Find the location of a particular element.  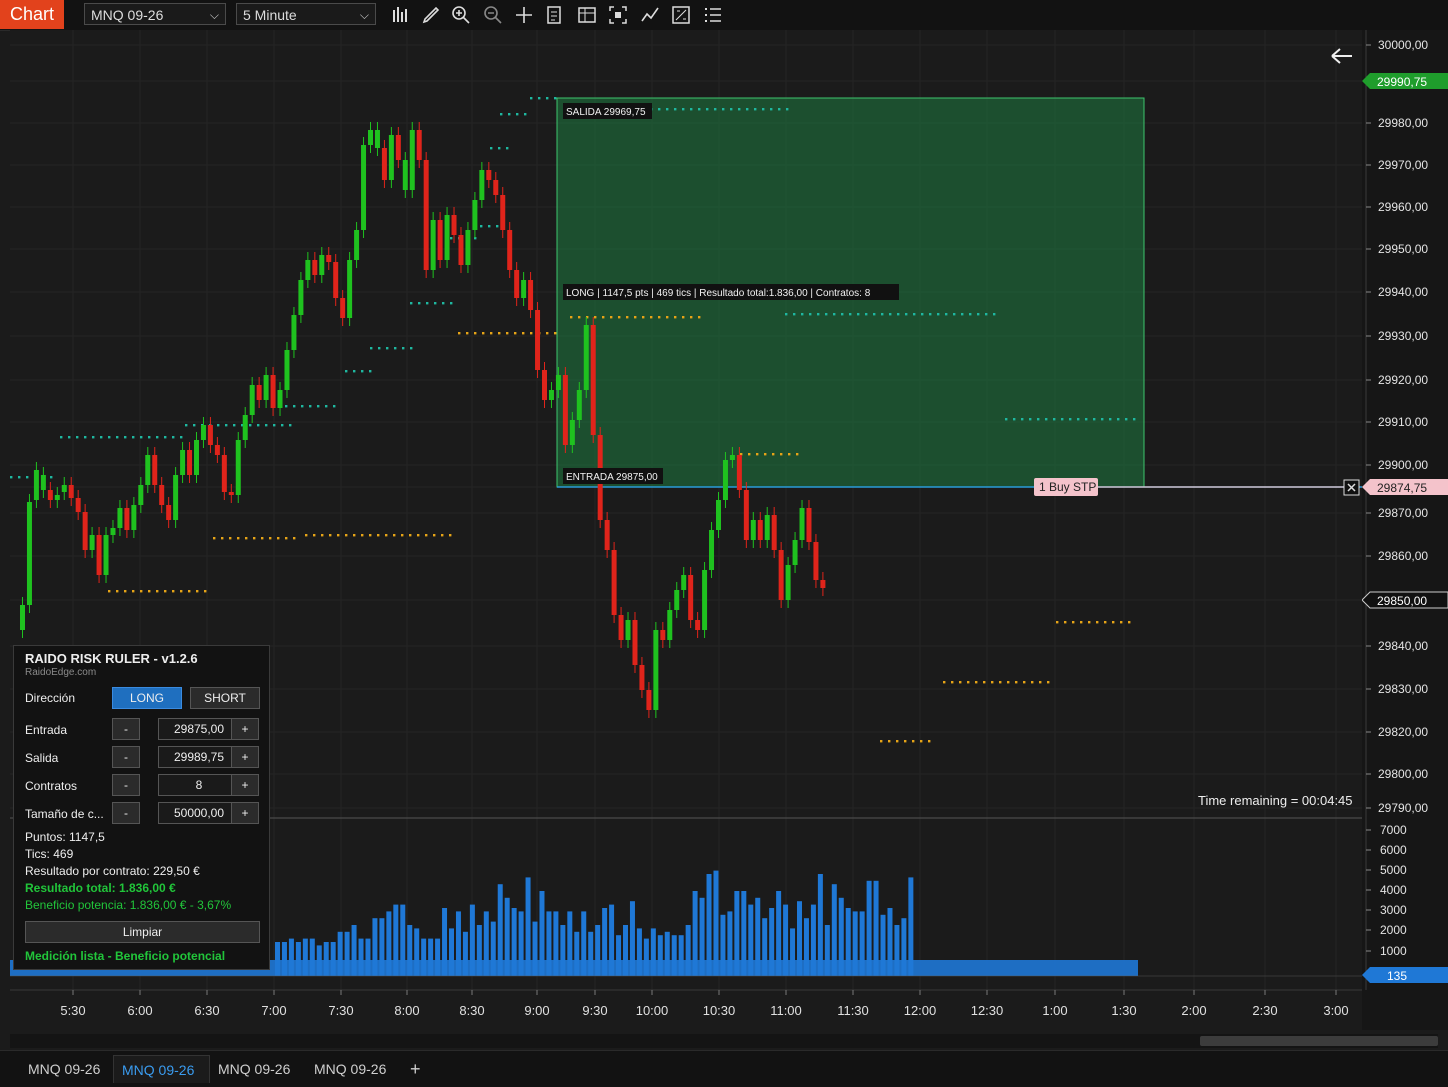

zoom-out-icon is located at coordinates (493, 15).